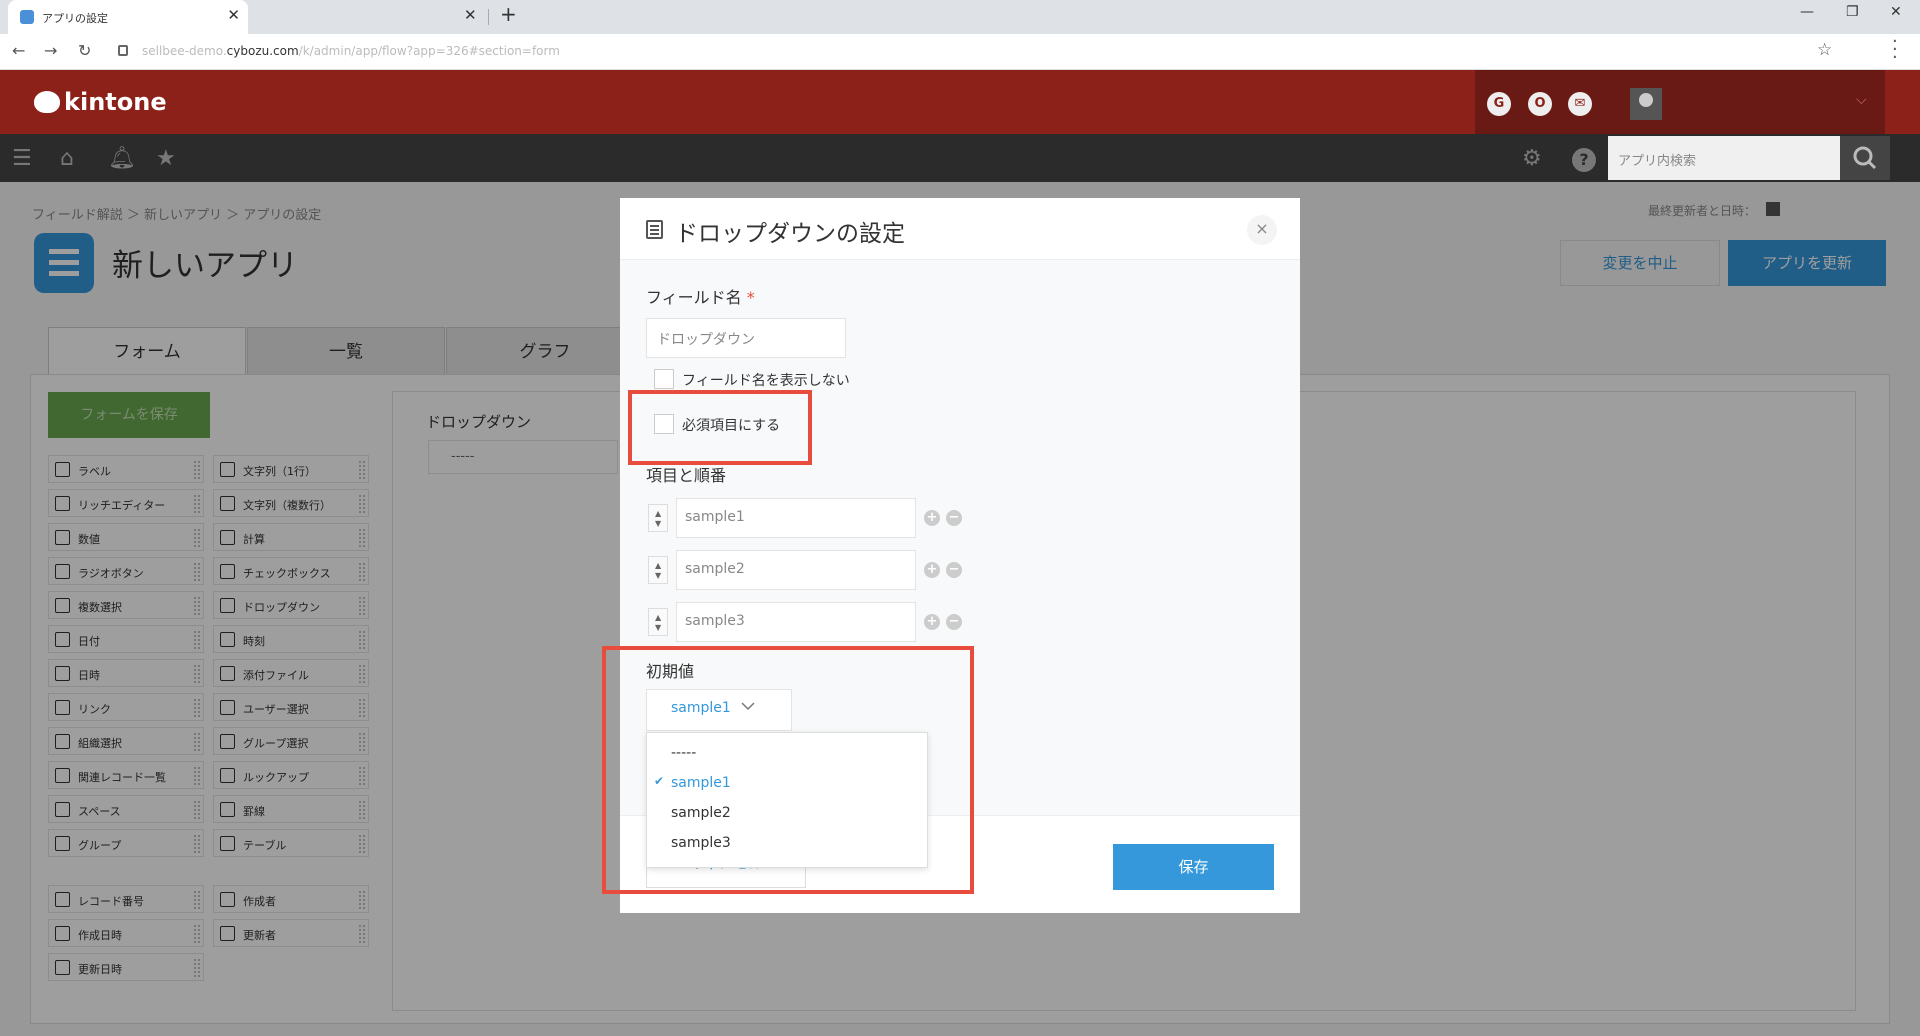 This screenshot has width=1920, height=1036. I want to click on gear-icon: ⚙, so click(1532, 158).